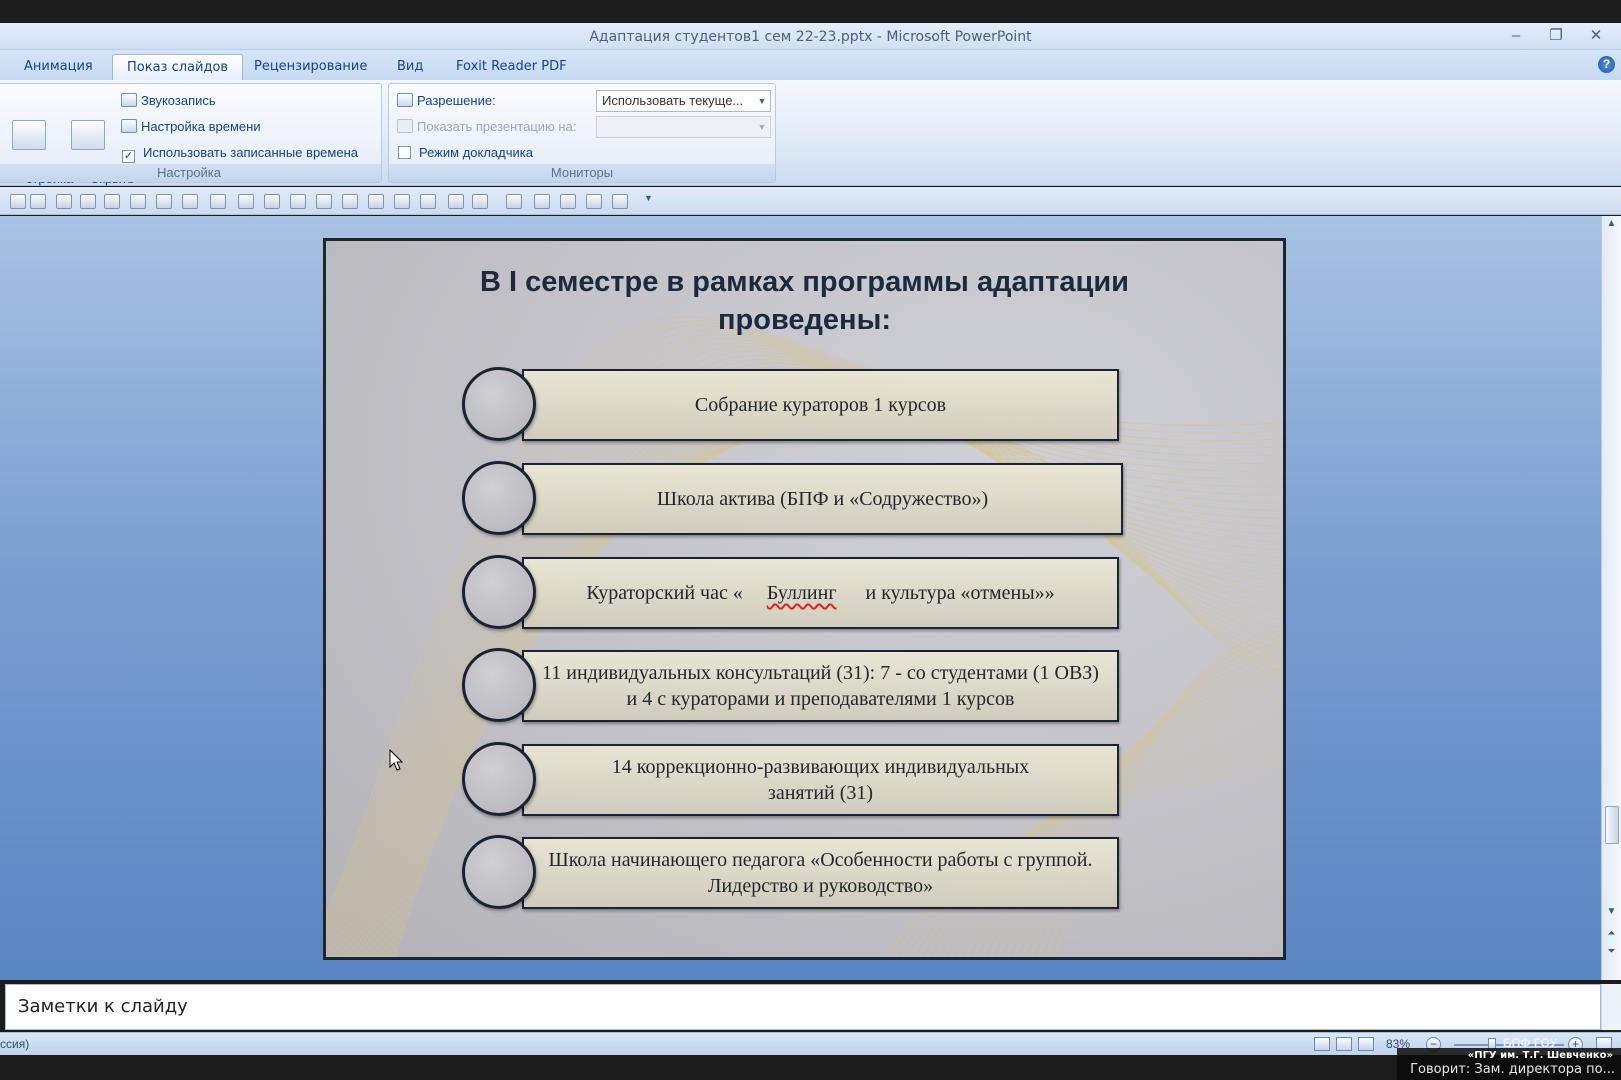 This screenshot has width=1621, height=1080. What do you see at coordinates (822, 499) in the screenshot?
I see `item-bar: Школа актива (БПФ и «Содружество»)` at bounding box center [822, 499].